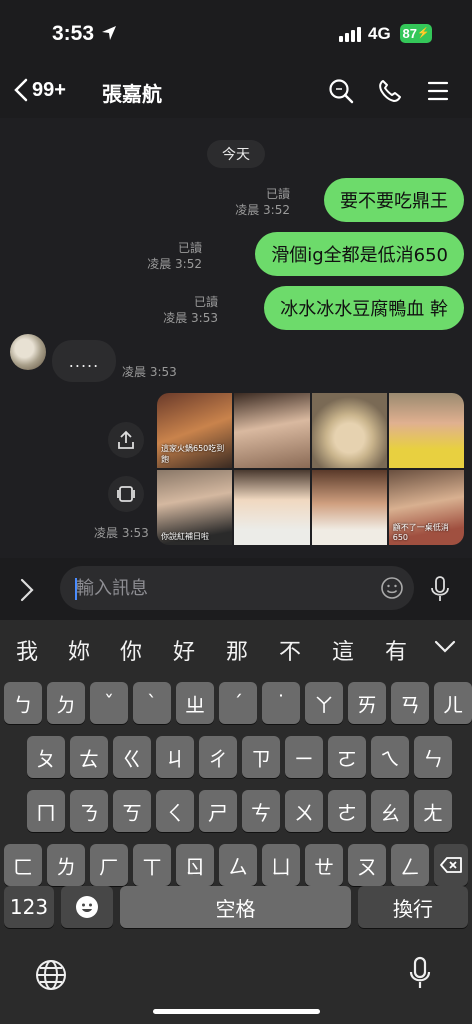 The width and height of the screenshot is (472, 1024). Describe the element at coordinates (324, 703) in the screenshot. I see `zhuyin-key: ㄚ` at that location.